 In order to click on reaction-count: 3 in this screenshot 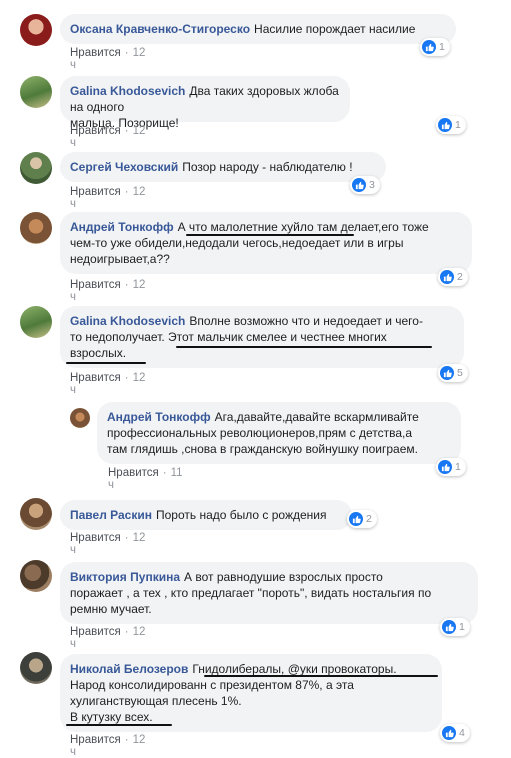, I will do `click(365, 185)`.